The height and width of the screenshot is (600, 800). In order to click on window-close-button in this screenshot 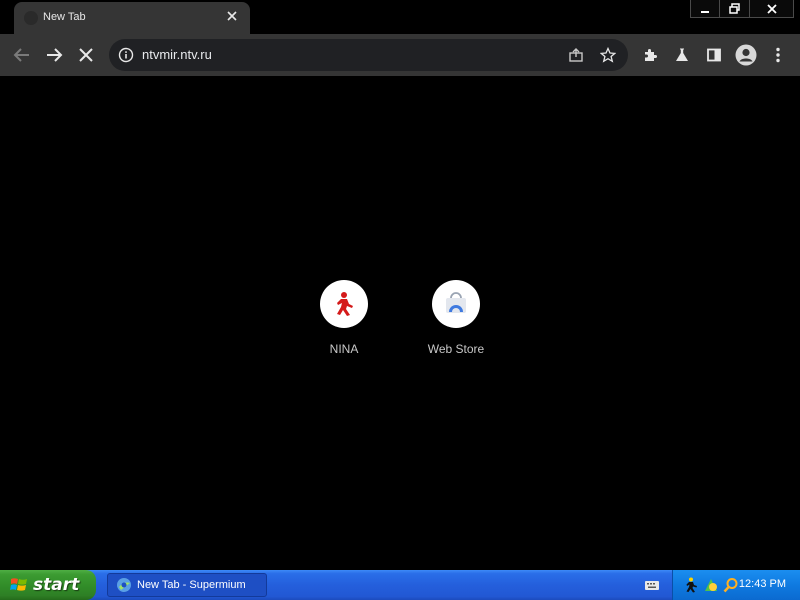, I will do `click(772, 9)`.